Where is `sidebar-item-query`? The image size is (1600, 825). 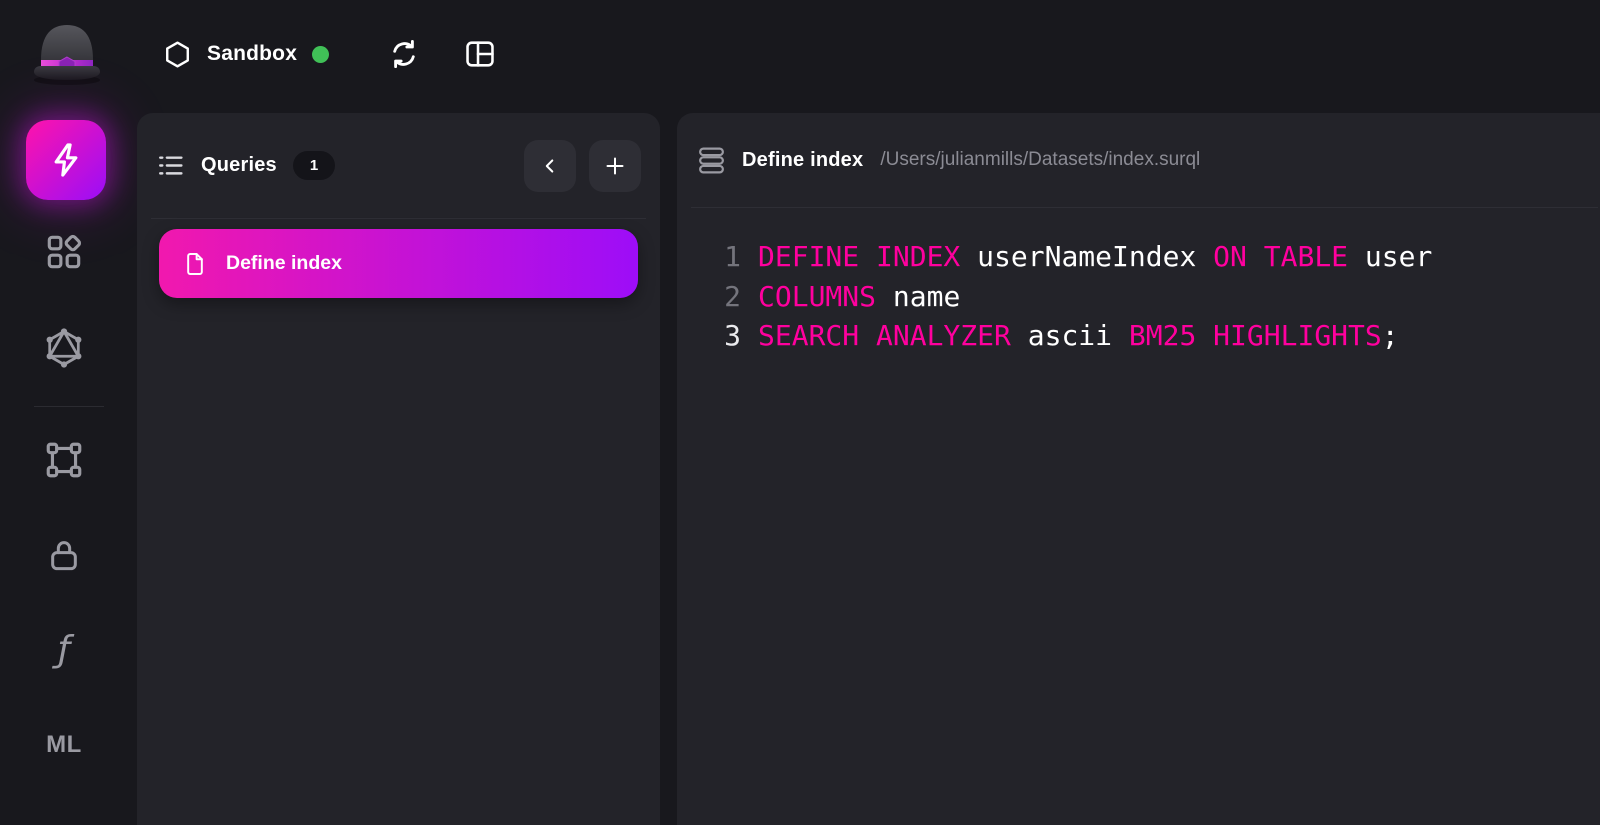 sidebar-item-query is located at coordinates (66, 160).